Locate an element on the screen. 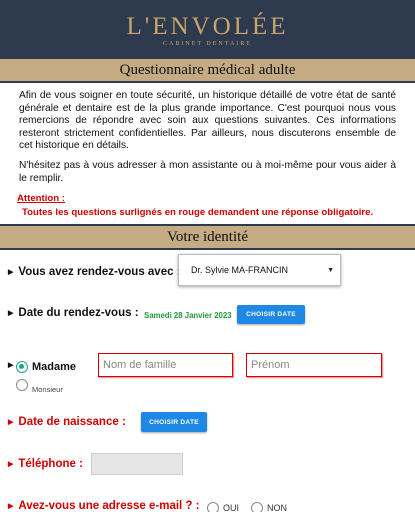 The height and width of the screenshot is (512, 415). last-name-input: Nom de famille is located at coordinates (165, 365).